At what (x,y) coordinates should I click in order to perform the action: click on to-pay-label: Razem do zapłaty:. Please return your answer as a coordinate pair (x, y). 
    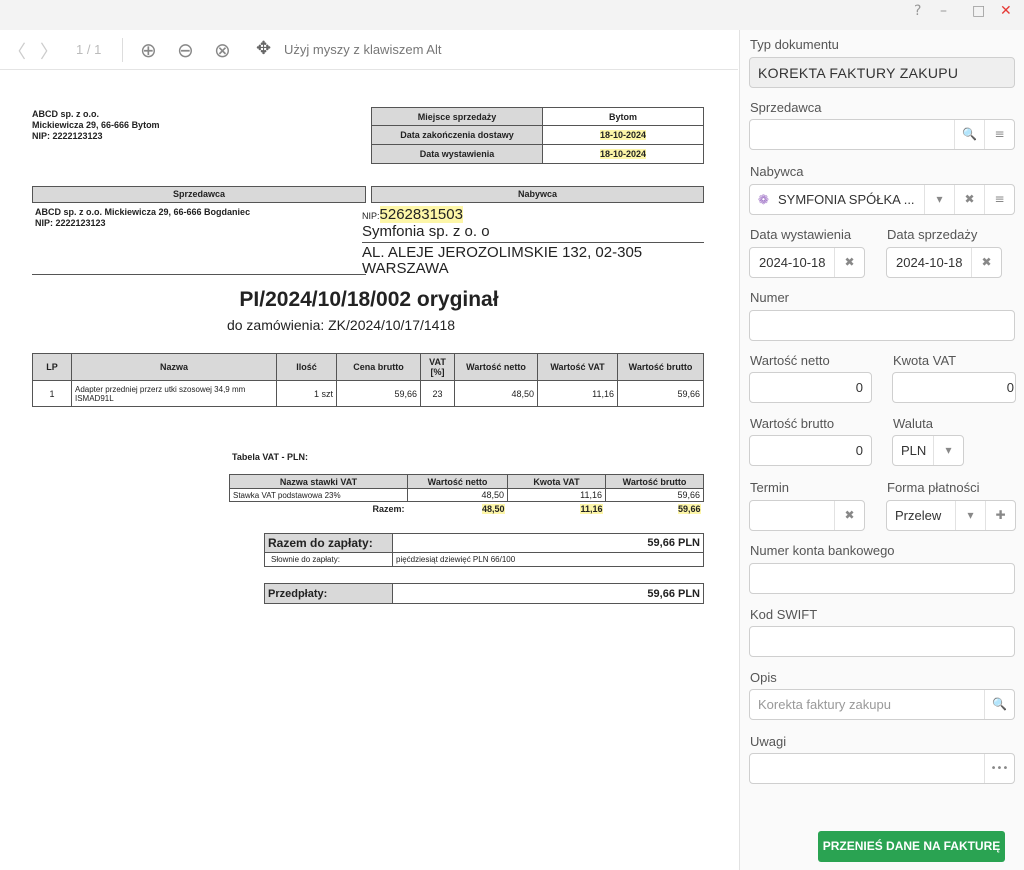
    Looking at the image, I should click on (328, 543).